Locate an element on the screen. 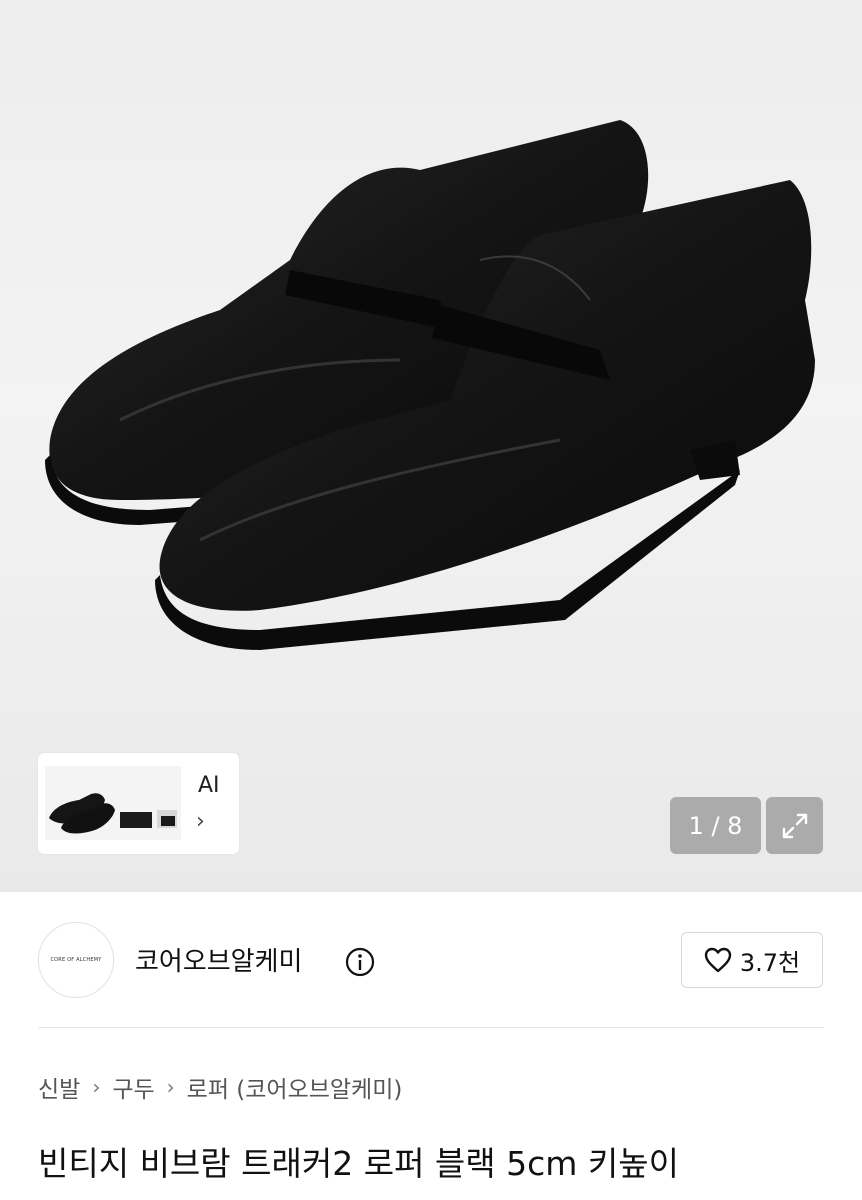 Image resolution: width=862 pixels, height=1200 pixels. brand-name-link: 코어오브알케미 is located at coordinates (218, 959).